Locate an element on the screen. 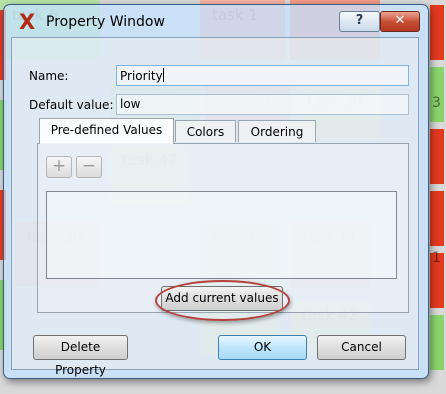 Image resolution: width=446 pixels, height=394 pixels. background-digit: 1 is located at coordinates (436, 258).